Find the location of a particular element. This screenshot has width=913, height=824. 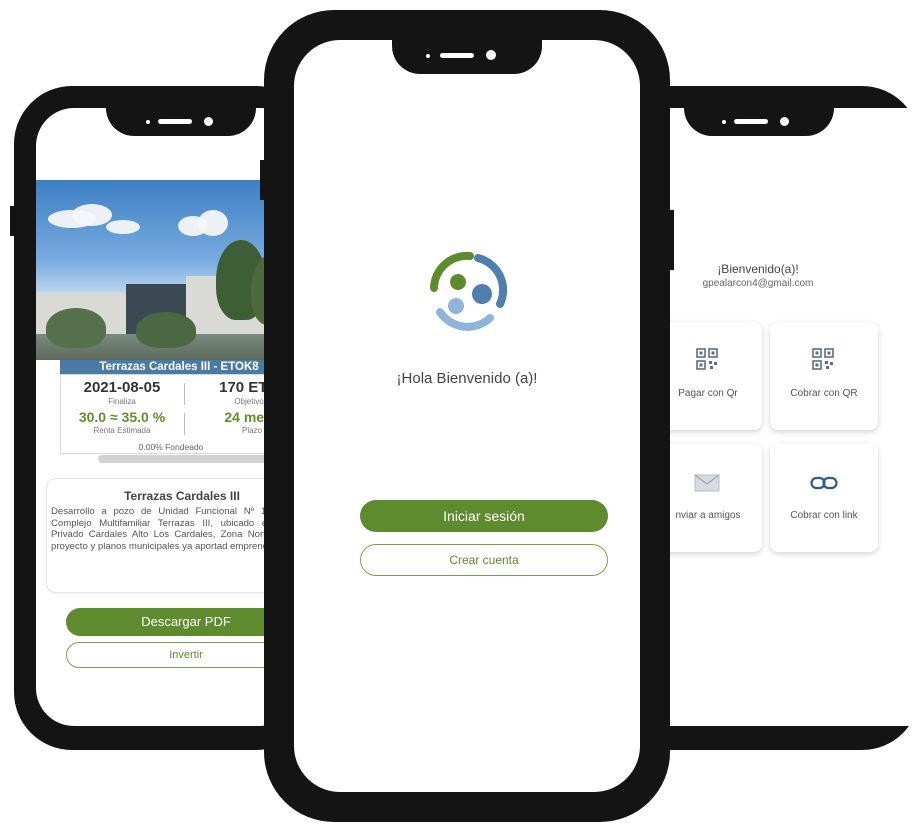

envelope-icon is located at coordinates (707, 483).